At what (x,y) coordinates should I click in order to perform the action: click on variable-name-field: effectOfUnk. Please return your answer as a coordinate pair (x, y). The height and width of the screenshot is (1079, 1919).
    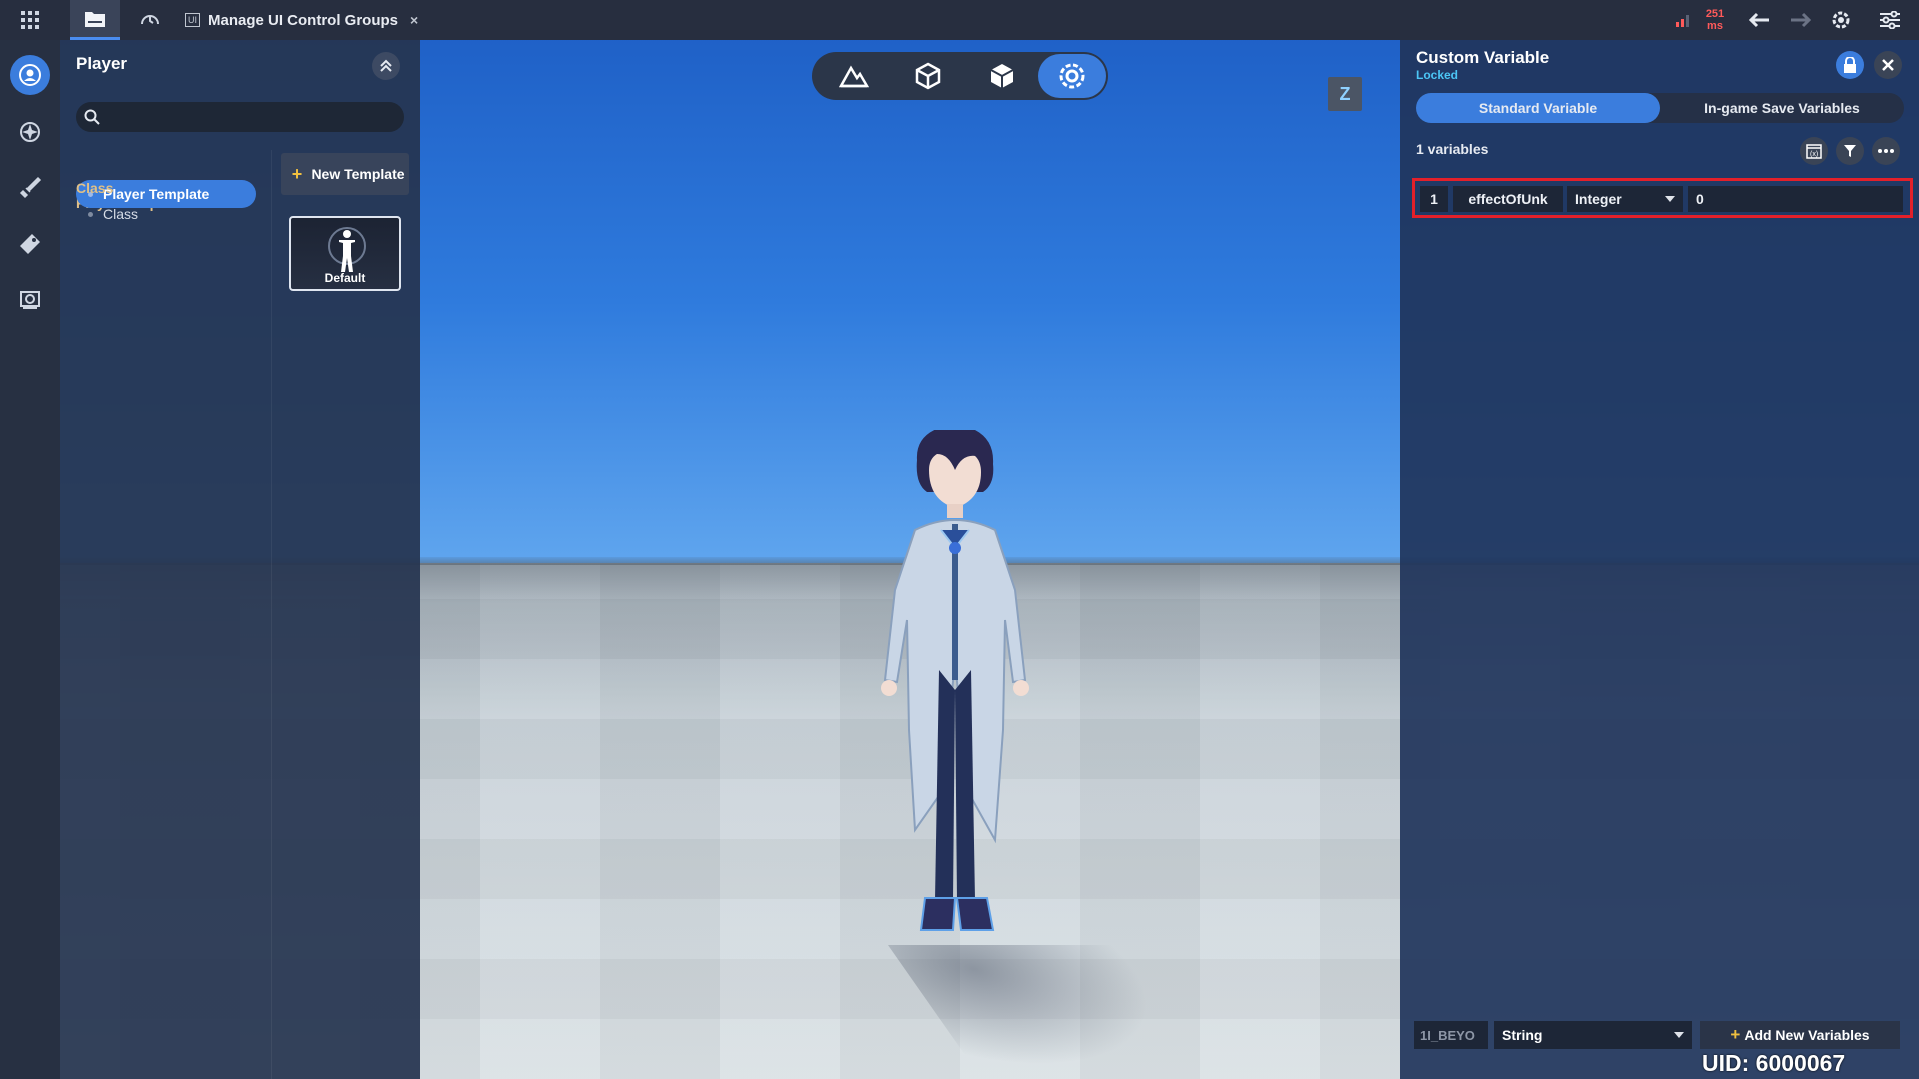
    Looking at the image, I should click on (1508, 199).